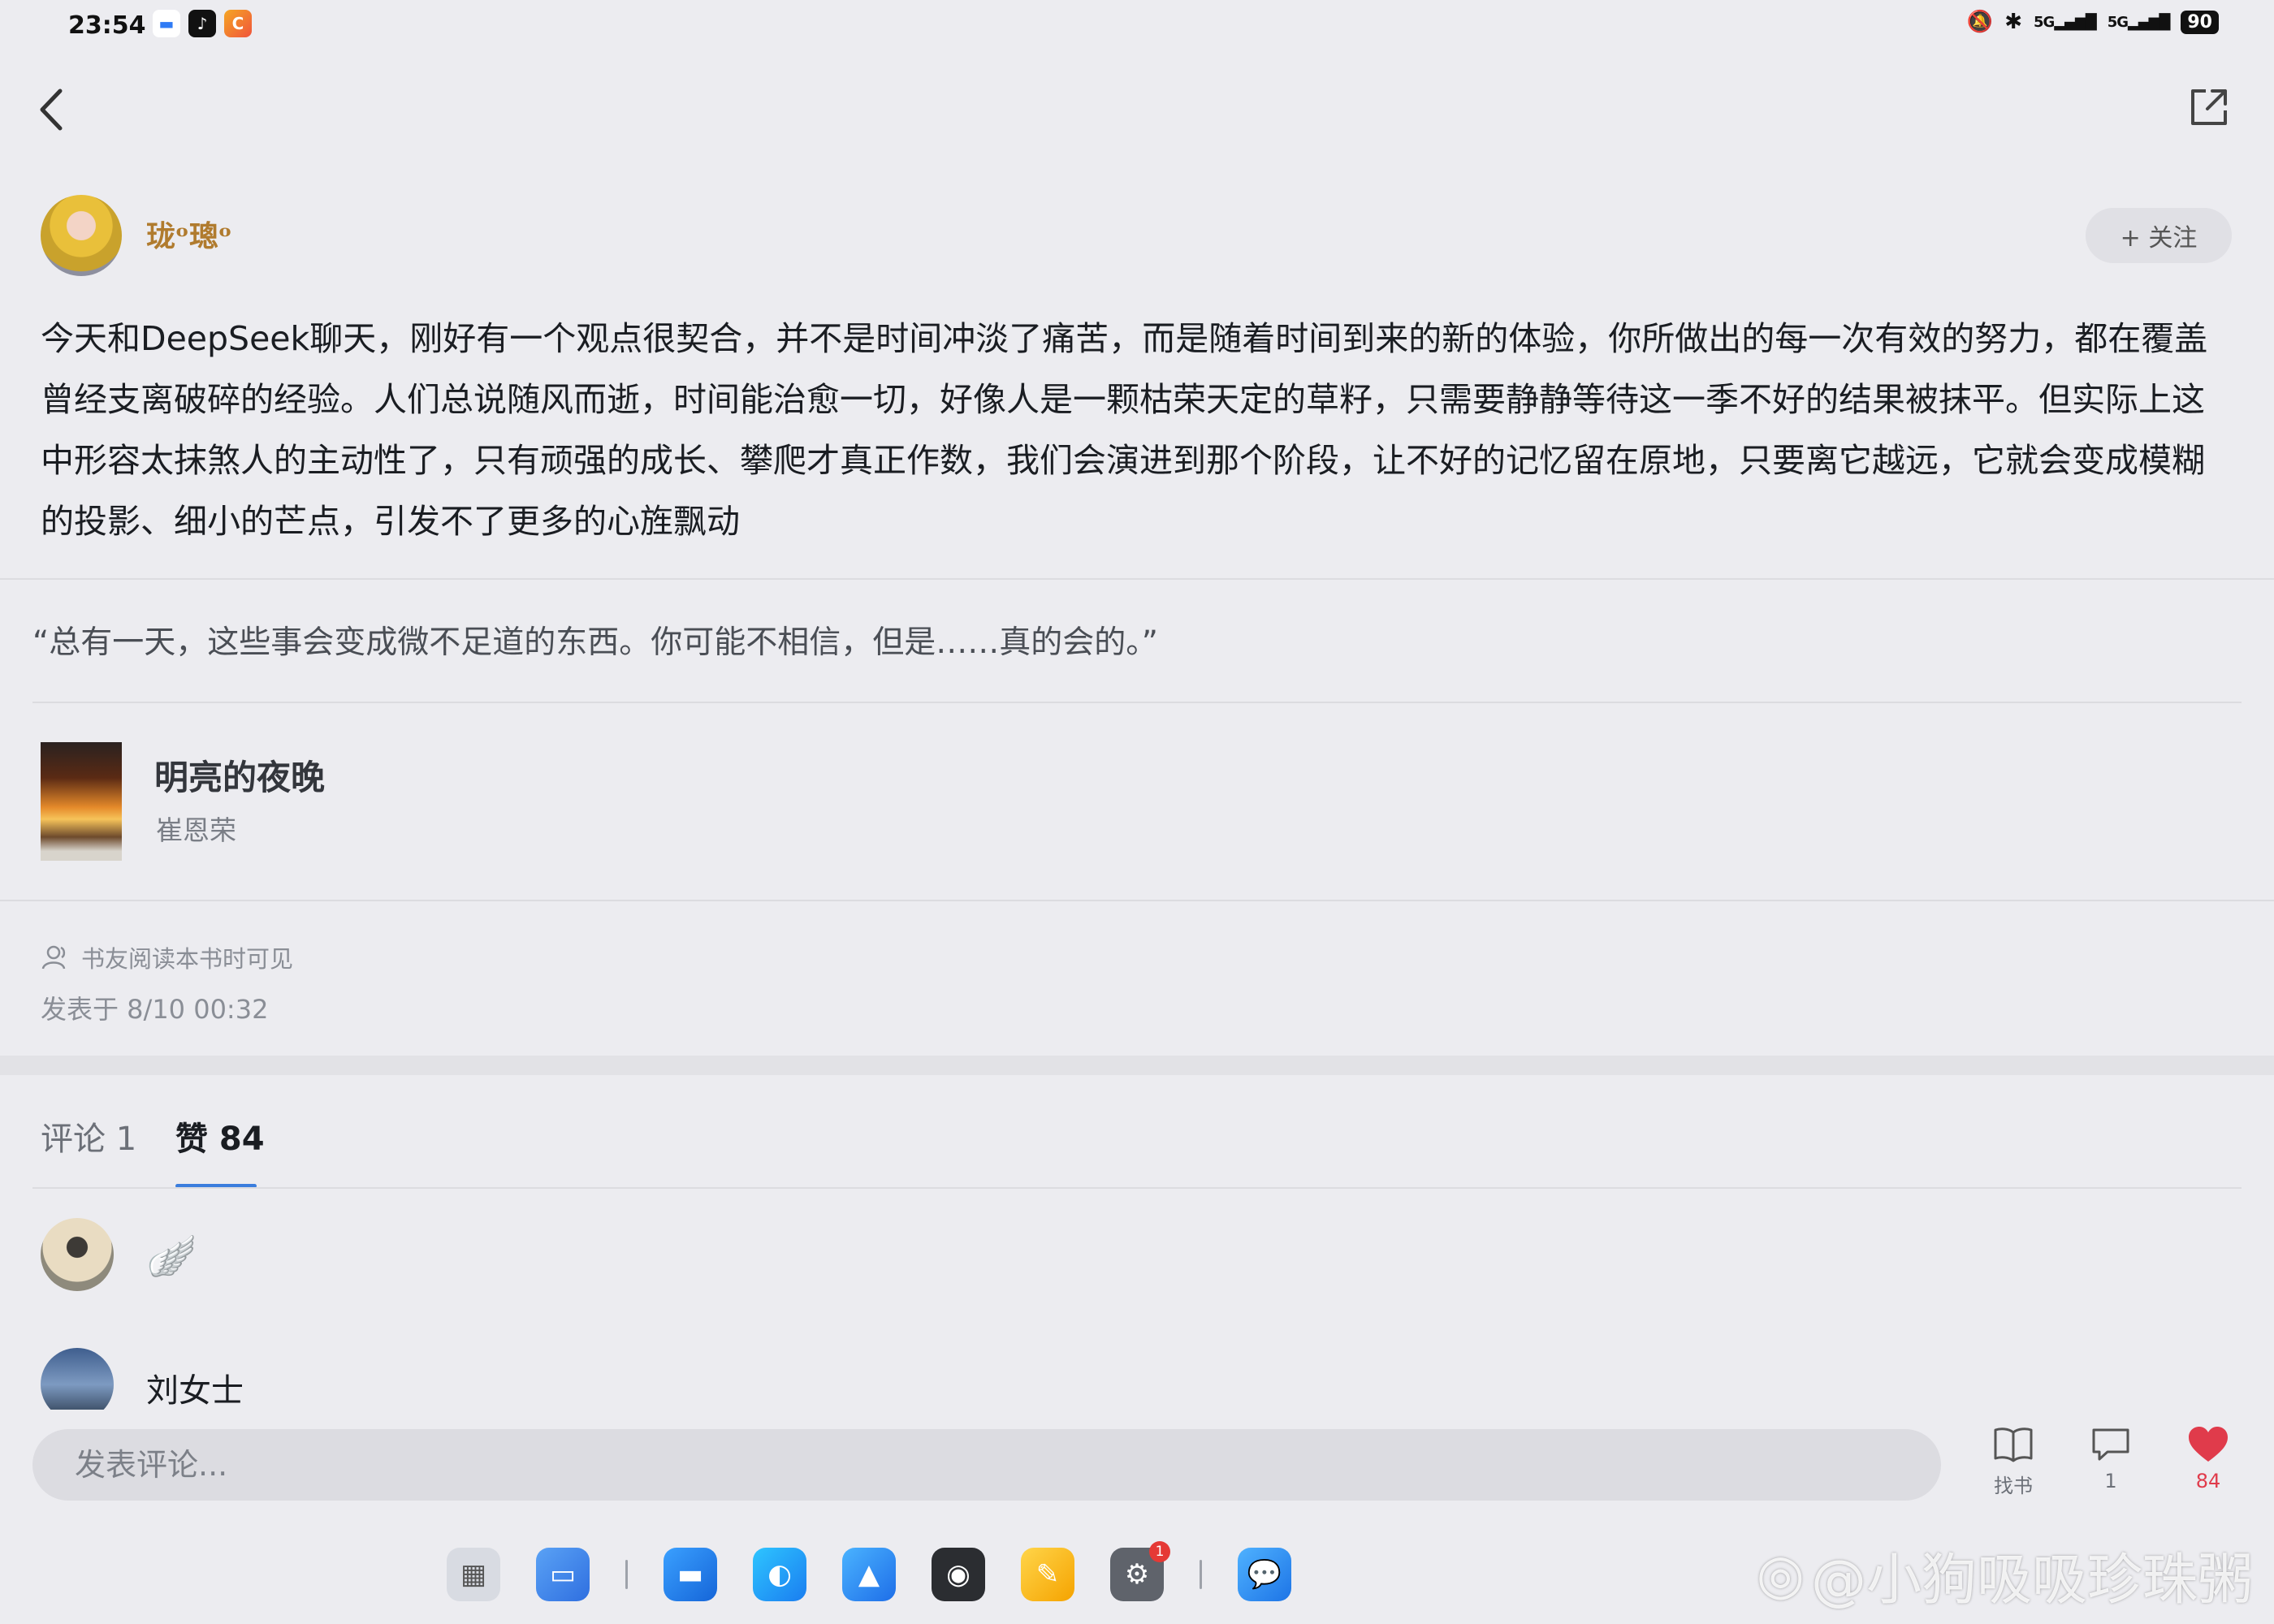 The width and height of the screenshot is (2274, 1624). Describe the element at coordinates (187, 959) in the screenshot. I see `visibility-text: 书友阅读本书时可见` at that location.